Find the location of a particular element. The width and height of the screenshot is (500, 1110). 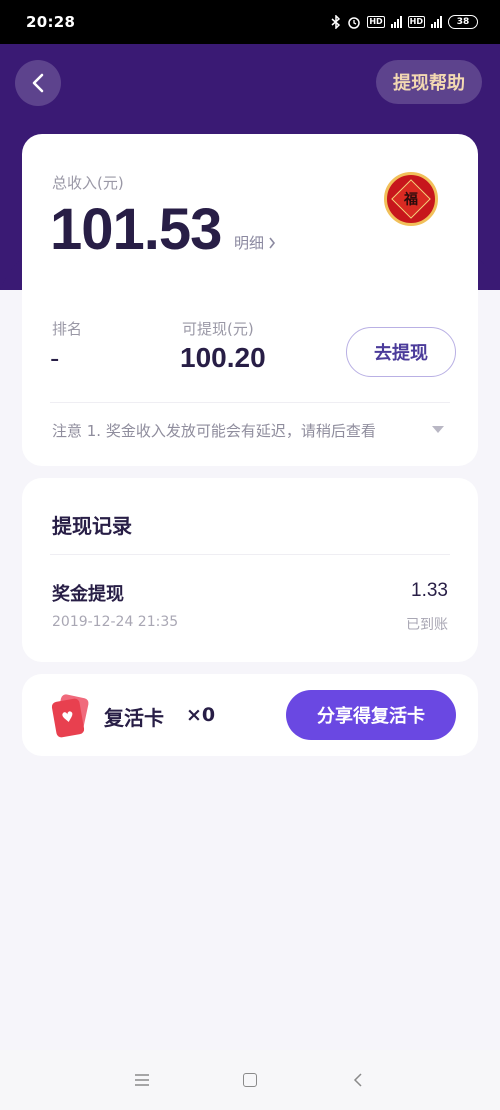

back-button is located at coordinates (38, 83).